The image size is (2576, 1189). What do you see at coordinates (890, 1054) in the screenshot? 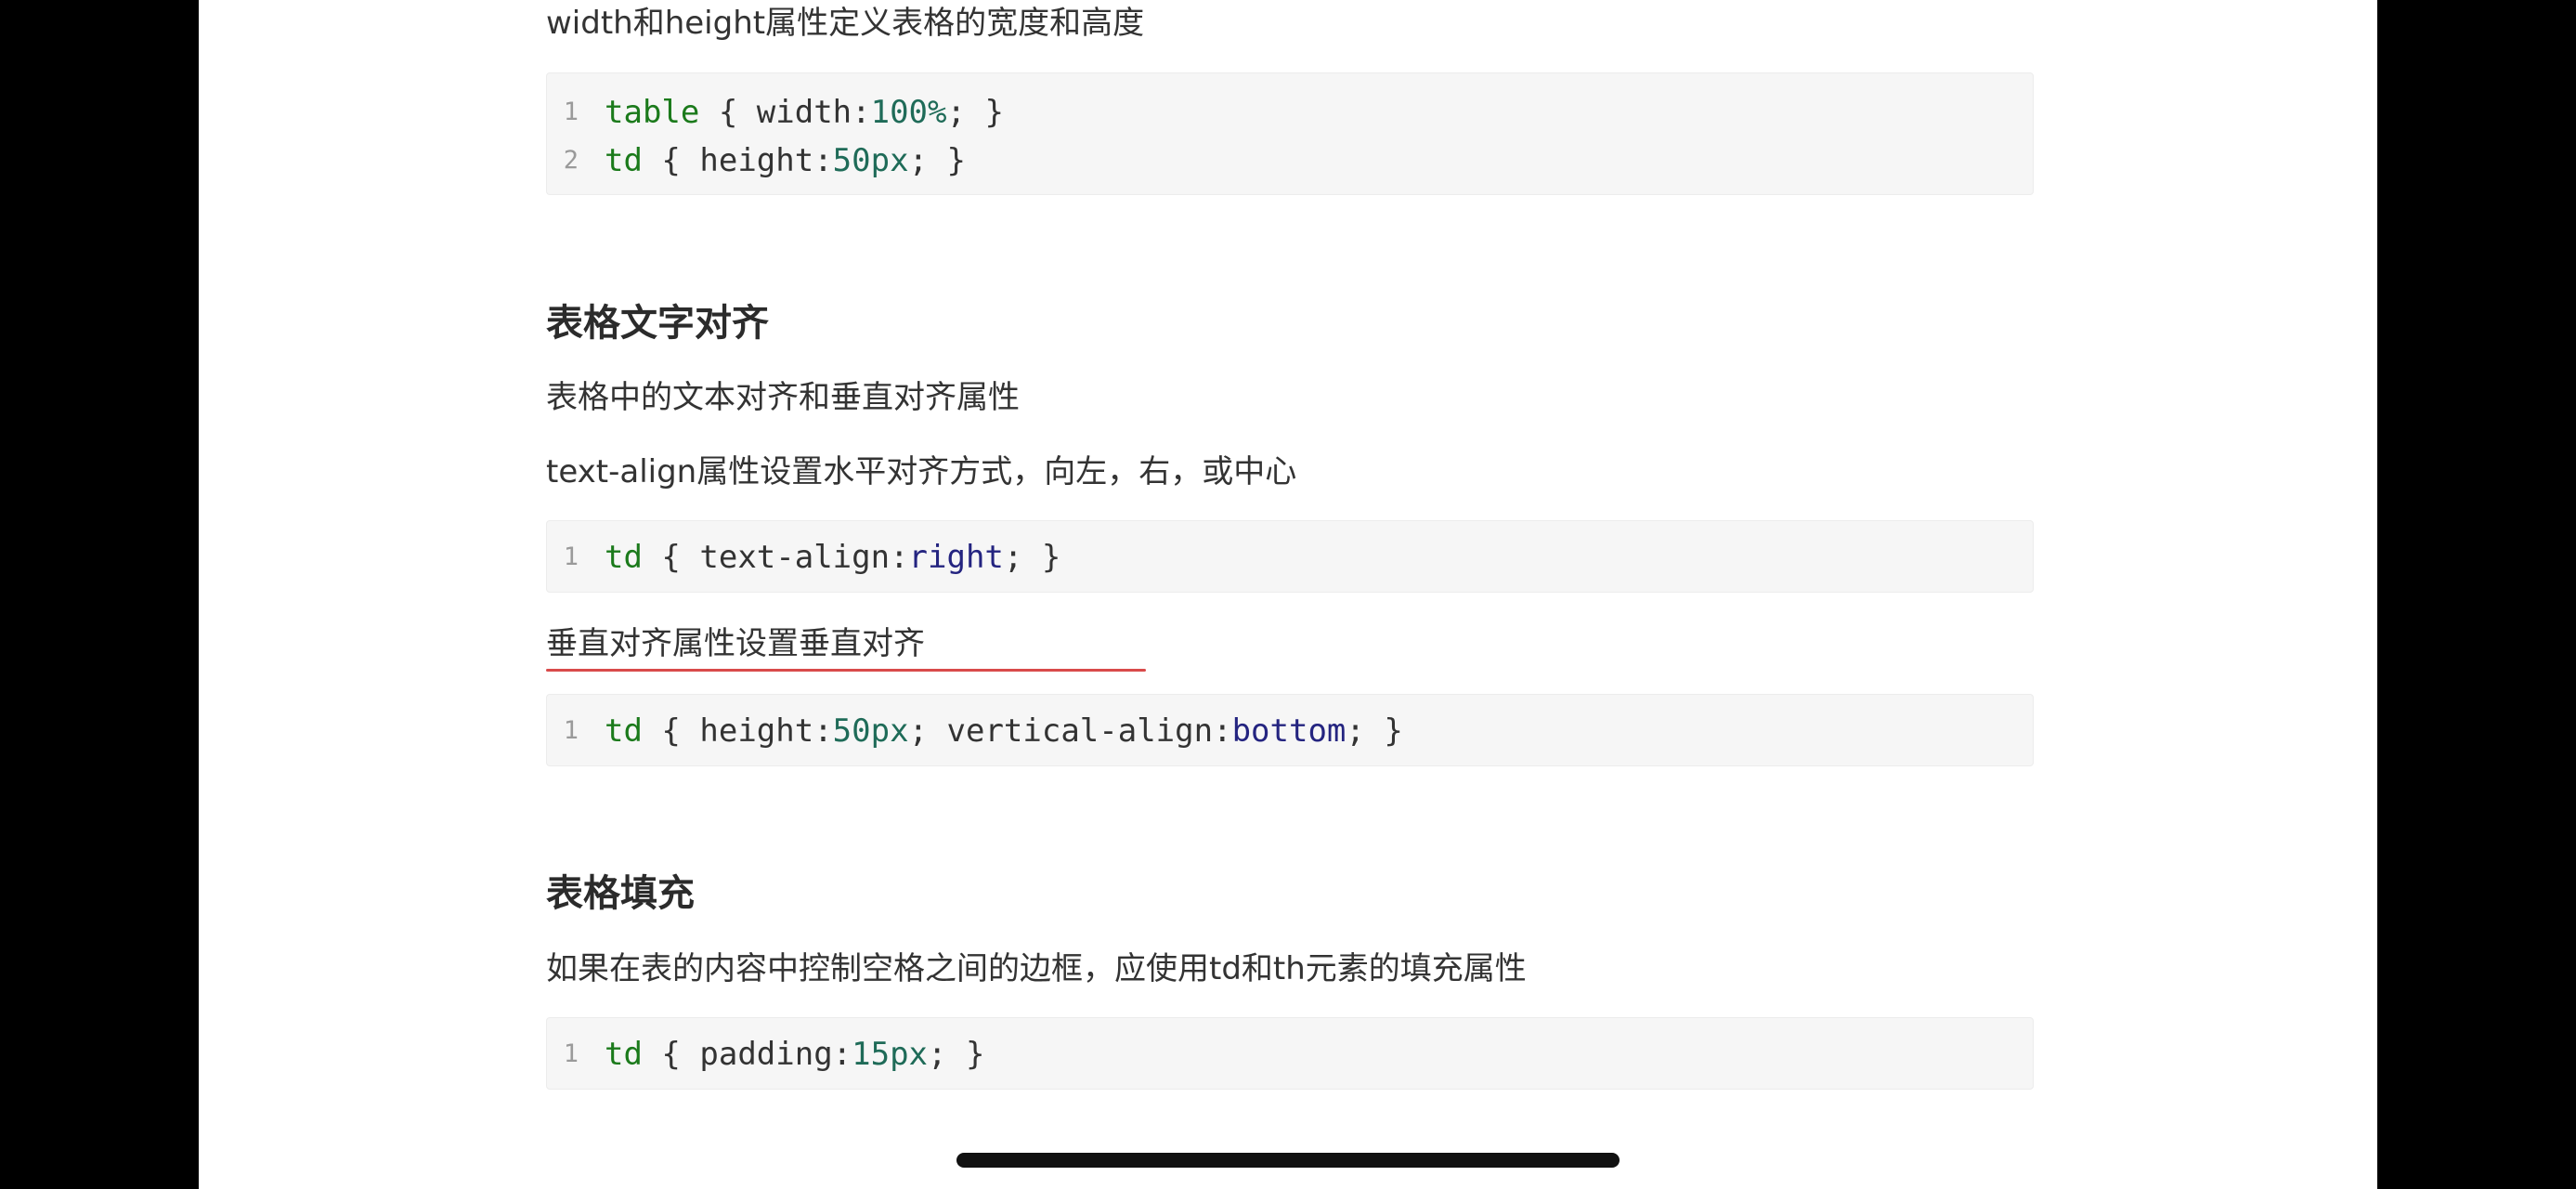
I see `code-token: 15px` at bounding box center [890, 1054].